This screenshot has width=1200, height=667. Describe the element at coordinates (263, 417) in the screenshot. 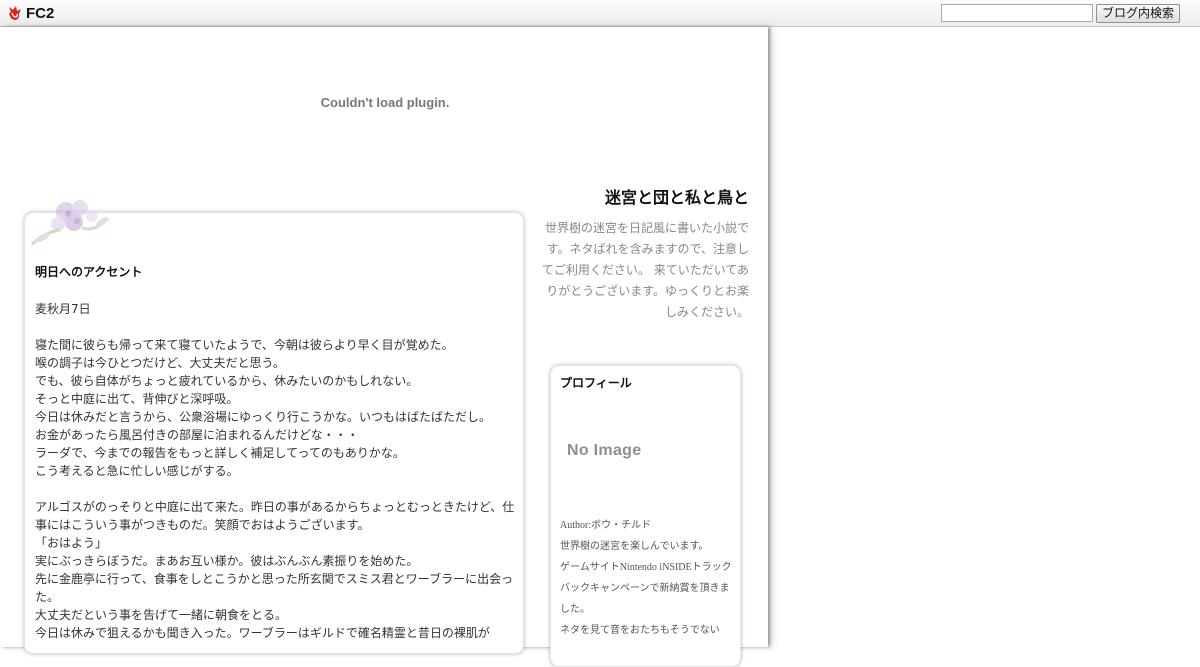

I see `entry-line: 今日は休みだと言うから、公衆浴場にゆっくり行こうかな。いつもはばたばただし。` at that location.